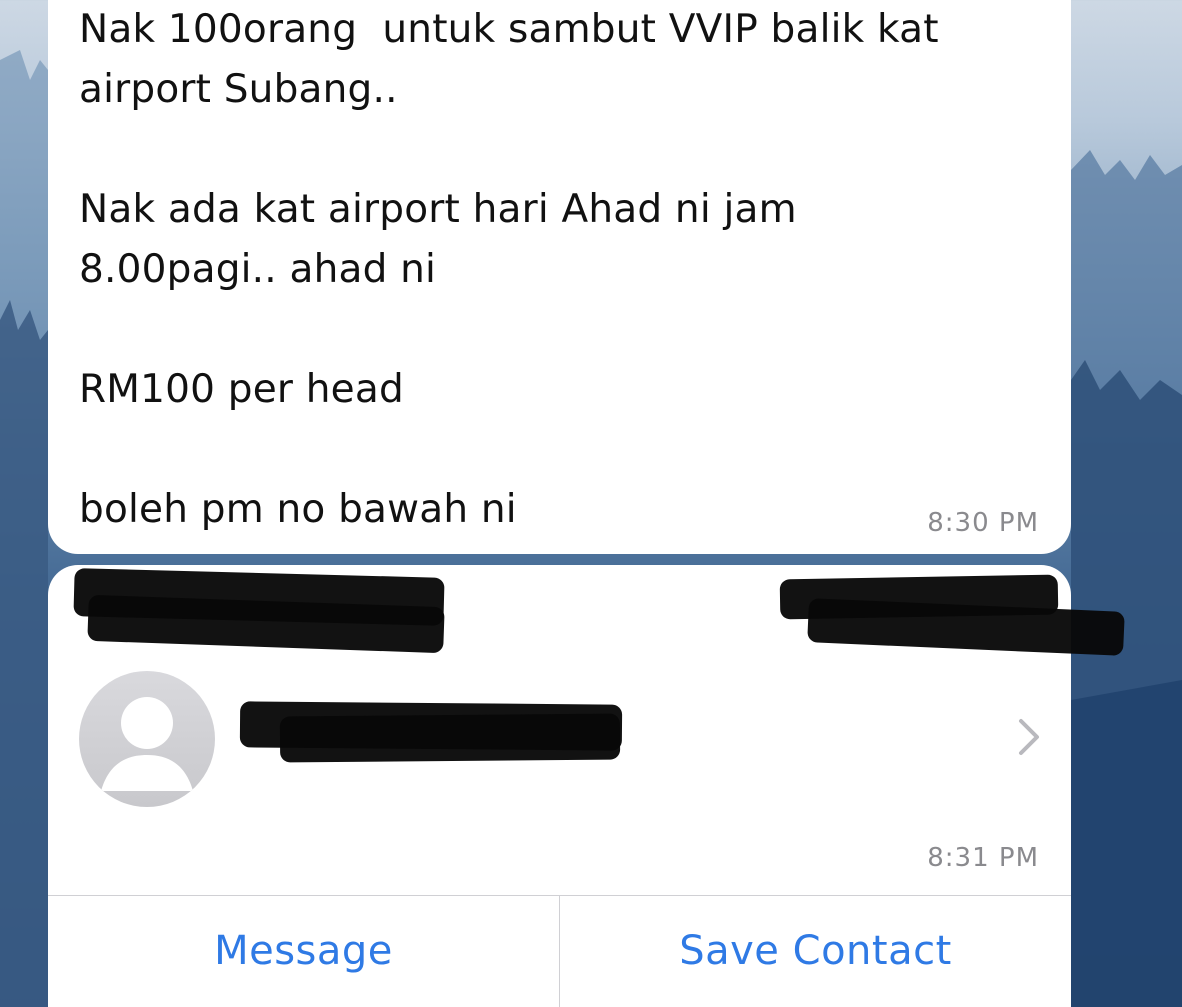 This screenshot has height=1007, width=1182. What do you see at coordinates (450, 738) in the screenshot?
I see `redacted-phone-number-stroke` at bounding box center [450, 738].